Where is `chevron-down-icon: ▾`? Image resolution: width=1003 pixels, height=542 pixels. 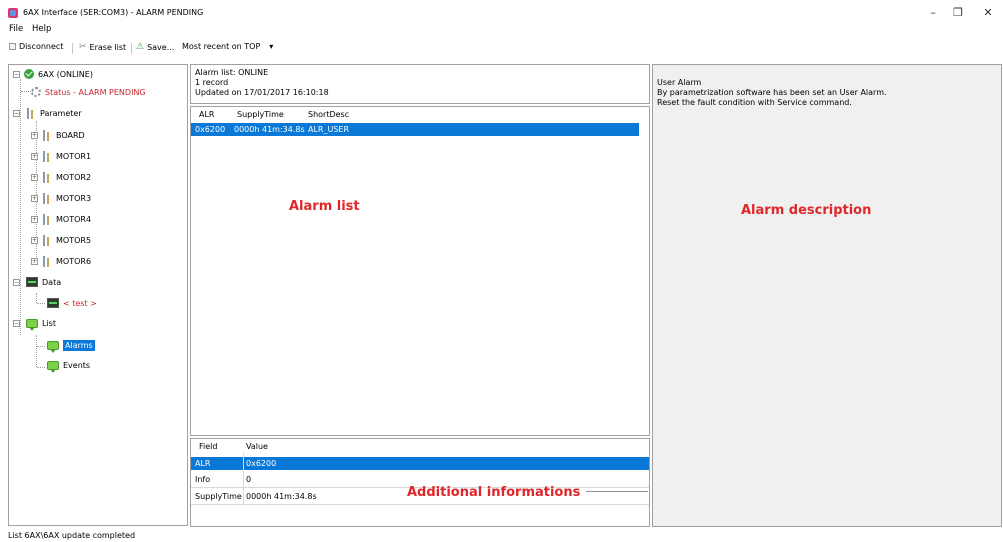
chevron-down-icon: ▾ is located at coordinates (271, 46).